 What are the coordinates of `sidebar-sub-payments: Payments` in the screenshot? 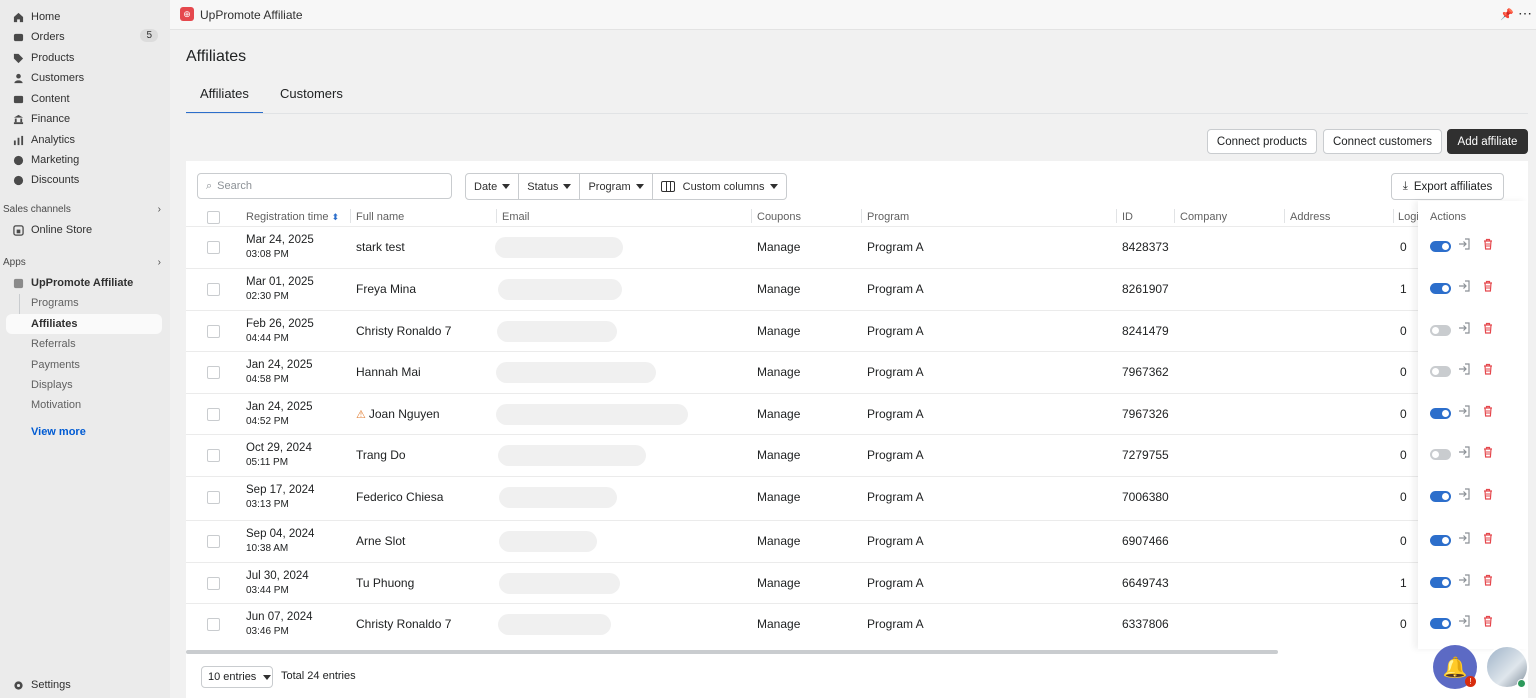 It's located at (55, 365).